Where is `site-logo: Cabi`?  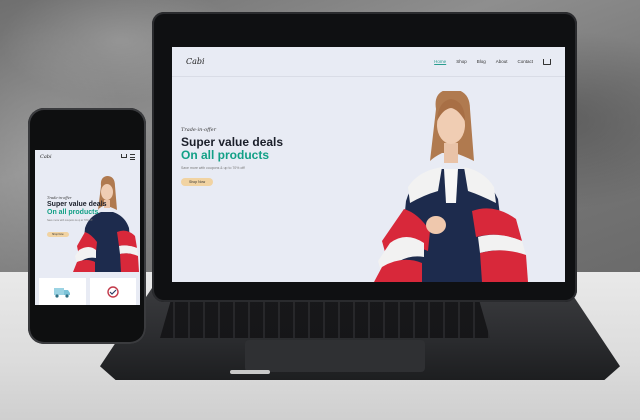 site-logo: Cabi is located at coordinates (195, 61).